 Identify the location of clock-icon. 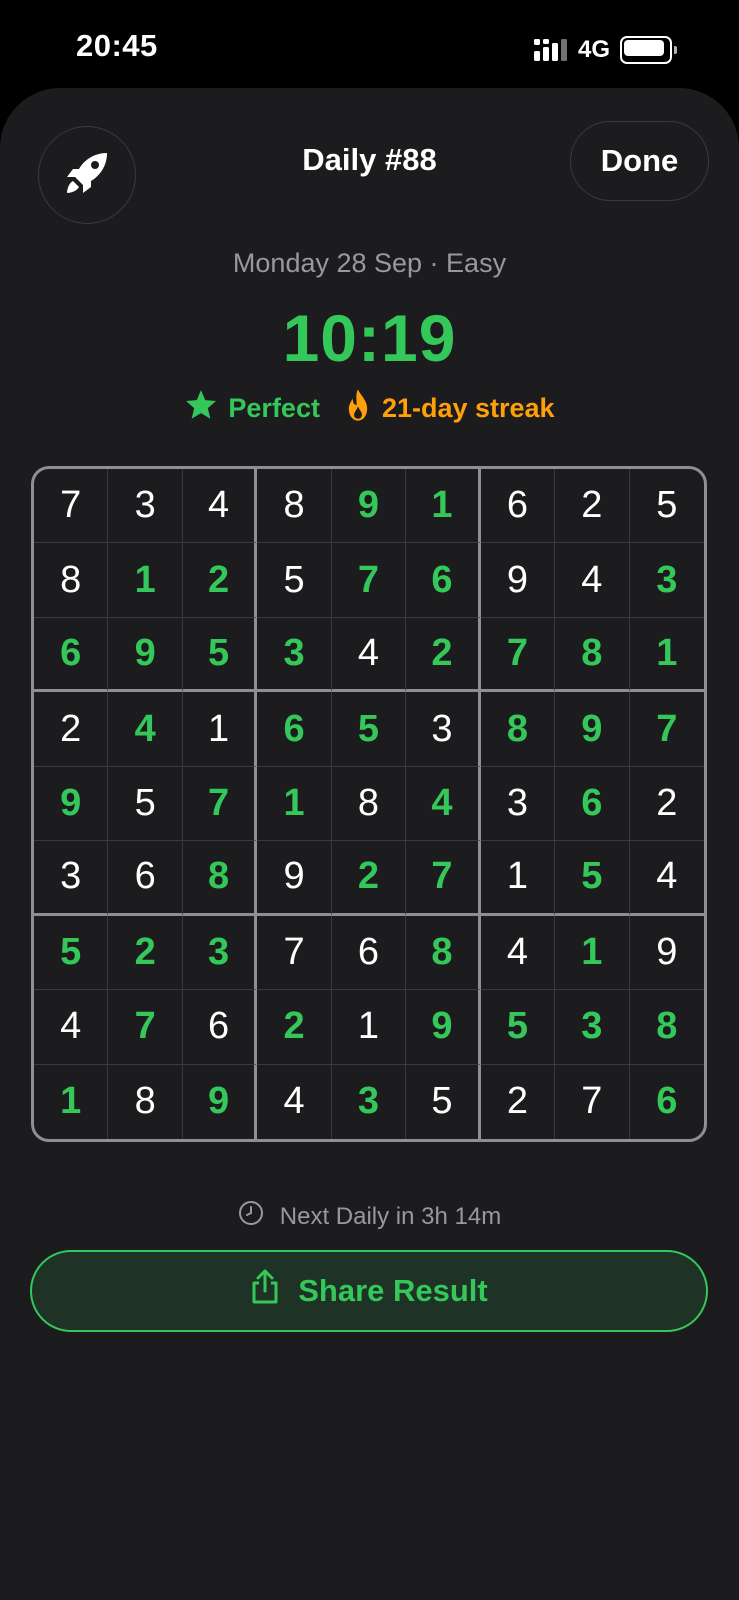
(251, 1216).